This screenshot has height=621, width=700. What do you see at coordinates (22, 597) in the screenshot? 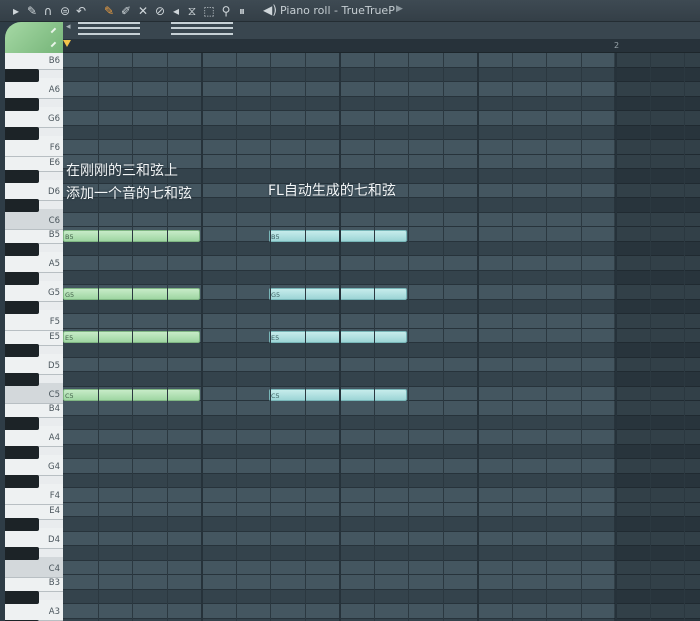
I see `black-key-As3` at bounding box center [22, 597].